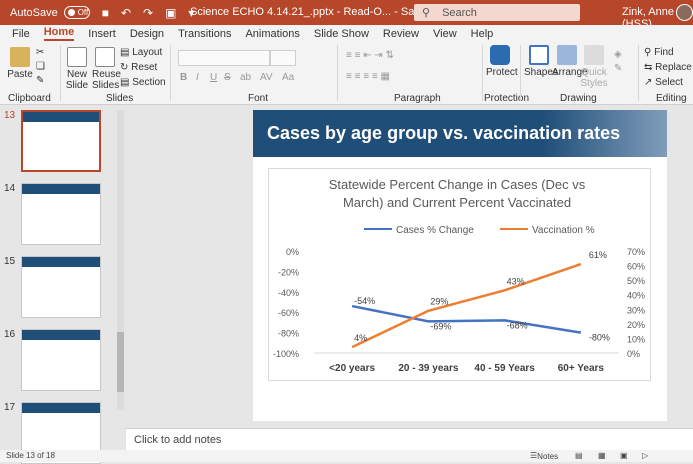 The image size is (693, 464). I want to click on view-reading-icon: ▣, so click(624, 455).